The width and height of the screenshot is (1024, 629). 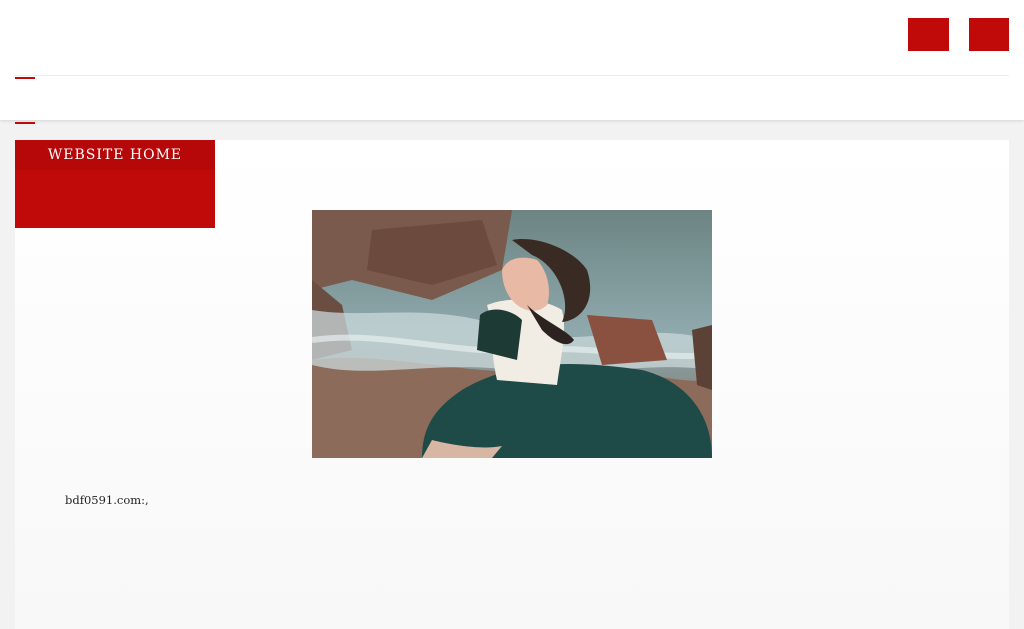 I want to click on website-home-cn-label, so click(x=115, y=199).